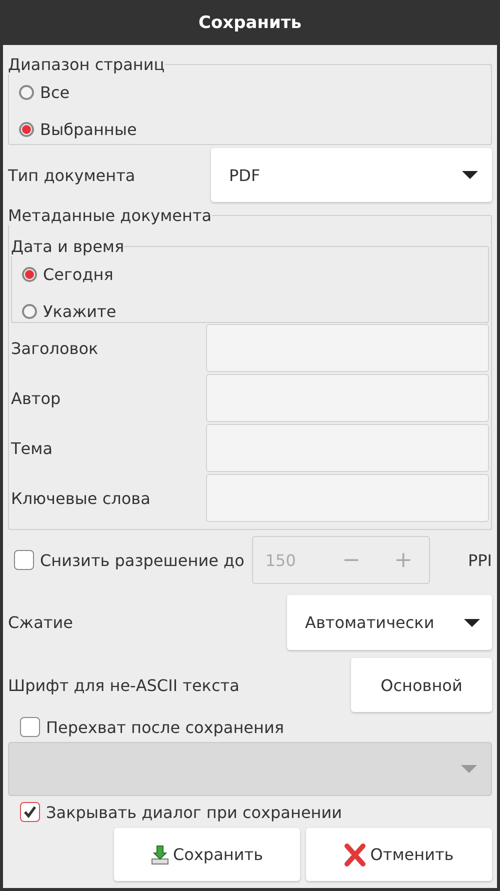 The image size is (500, 891). I want to click on field-label: Ключевые слова, so click(80, 498).